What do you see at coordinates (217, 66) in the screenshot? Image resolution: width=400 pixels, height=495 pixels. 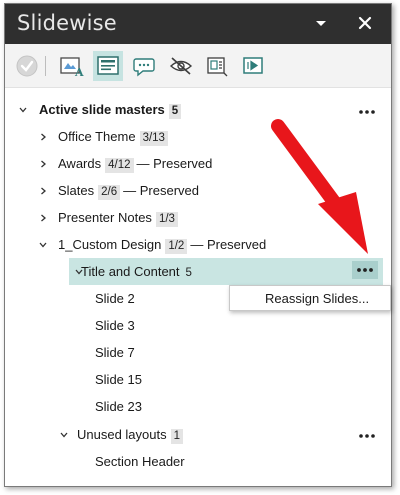 I see `slide-notes-icon` at bounding box center [217, 66].